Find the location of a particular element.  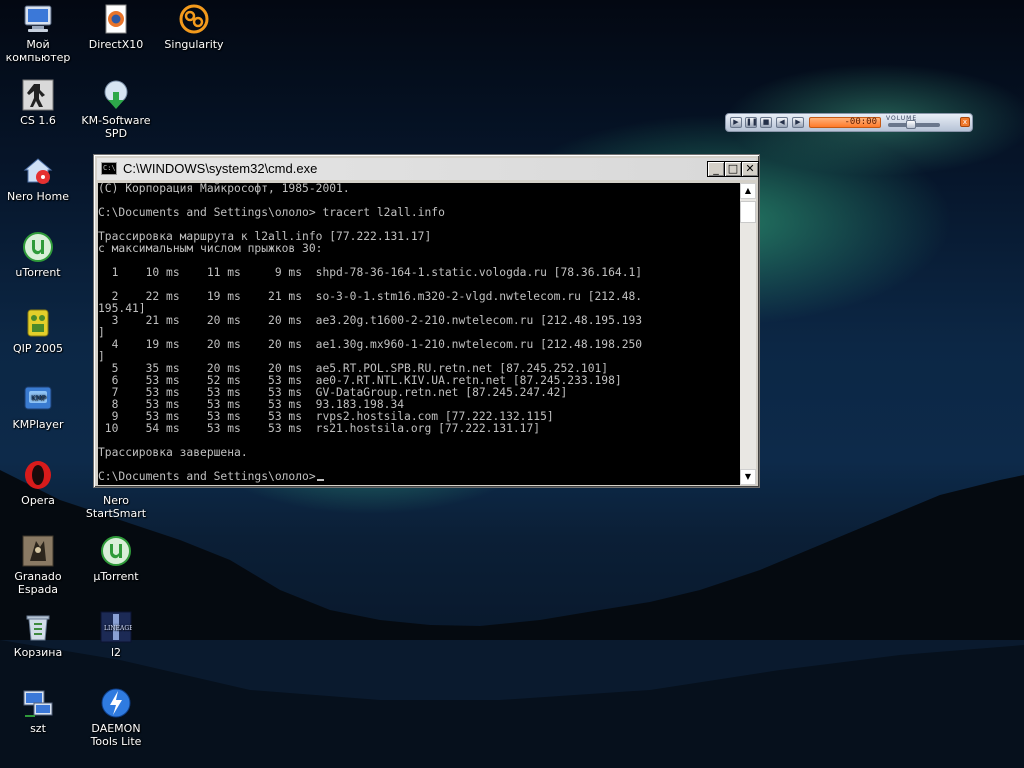

media-player-widget: ▶ ❚❚ ■ ◀ ▶ -00:00 VOLUME x is located at coordinates (849, 122).